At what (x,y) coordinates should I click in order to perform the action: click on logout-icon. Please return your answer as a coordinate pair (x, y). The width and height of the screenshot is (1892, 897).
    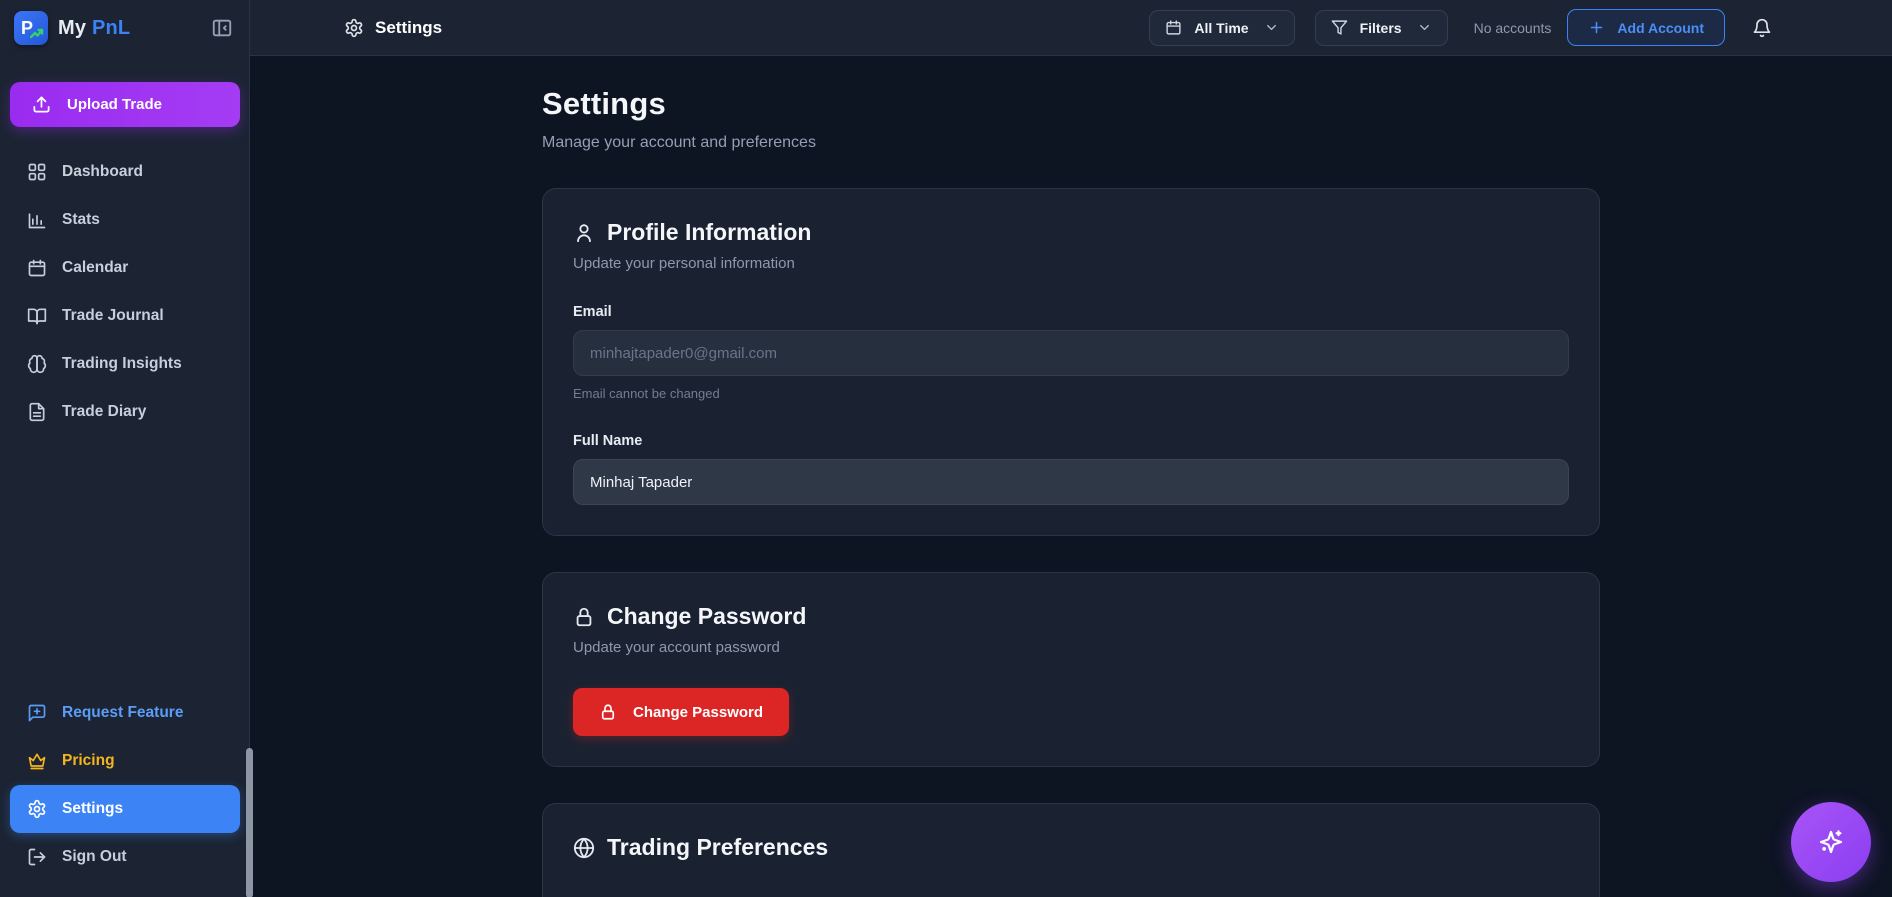
    Looking at the image, I should click on (37, 857).